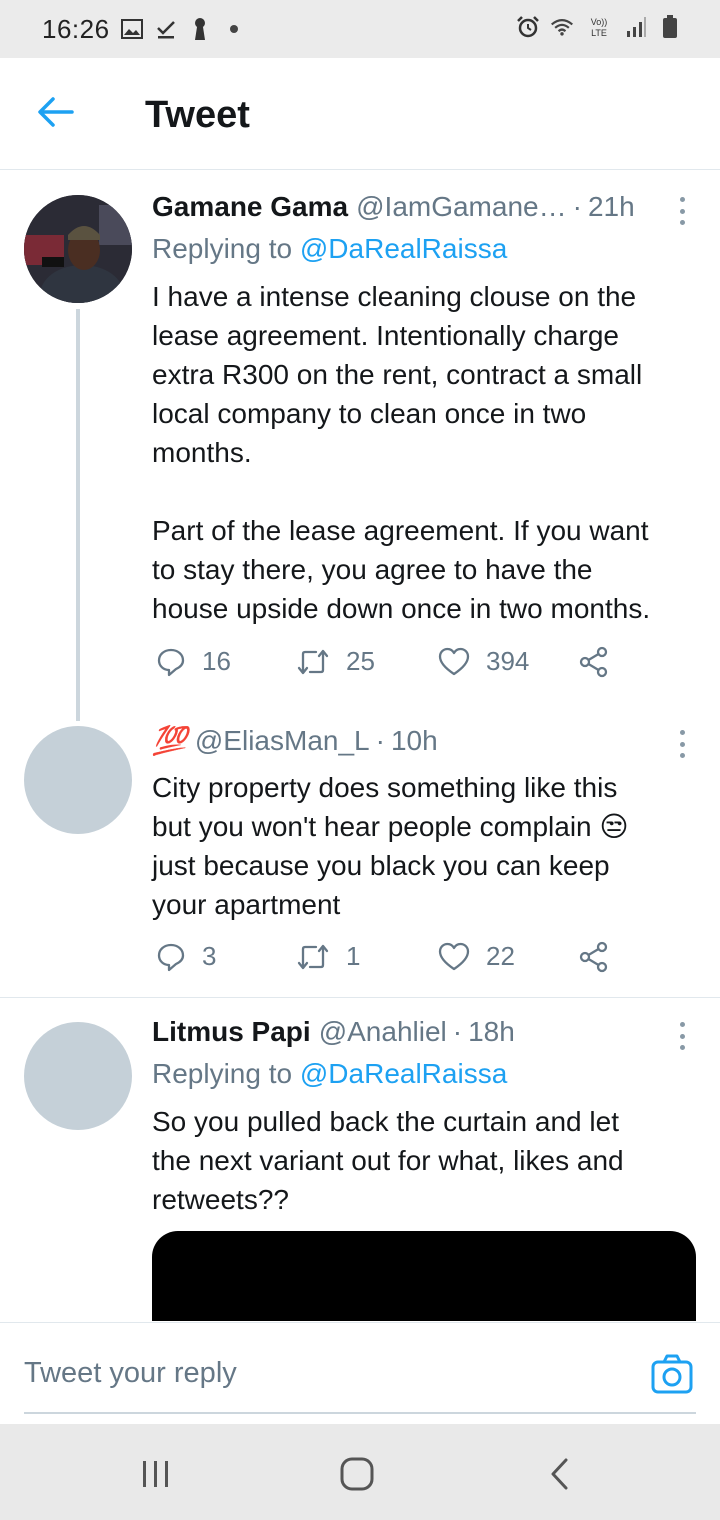  Describe the element at coordinates (500, 956) in the screenshot. I see `like-count: 22` at that location.